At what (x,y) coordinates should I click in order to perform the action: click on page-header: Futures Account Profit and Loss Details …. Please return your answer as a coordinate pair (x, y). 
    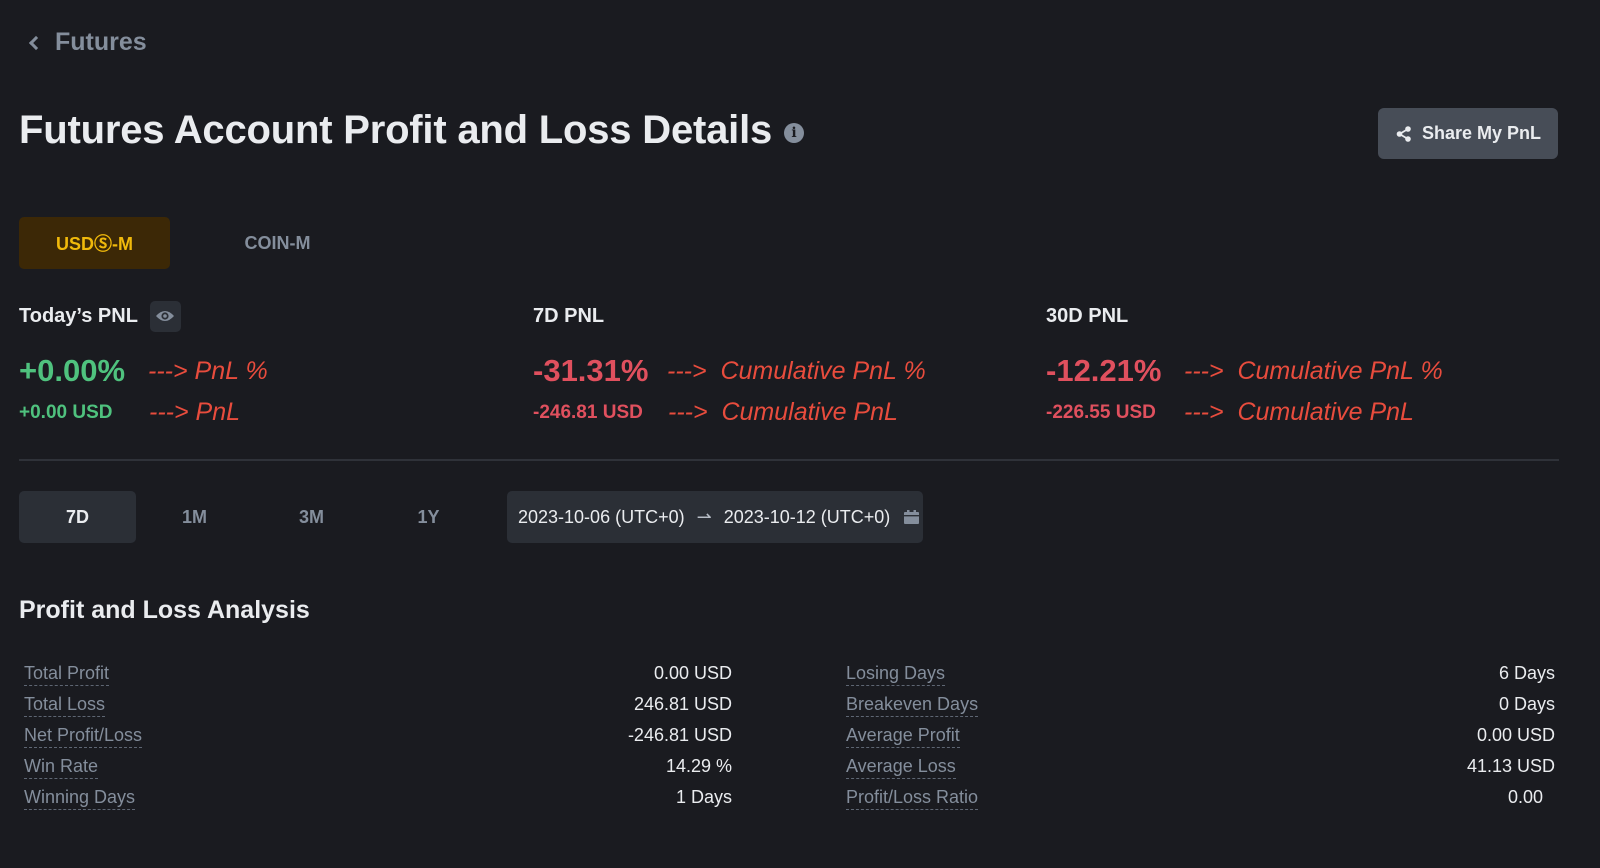
    Looking at the image, I should click on (412, 130).